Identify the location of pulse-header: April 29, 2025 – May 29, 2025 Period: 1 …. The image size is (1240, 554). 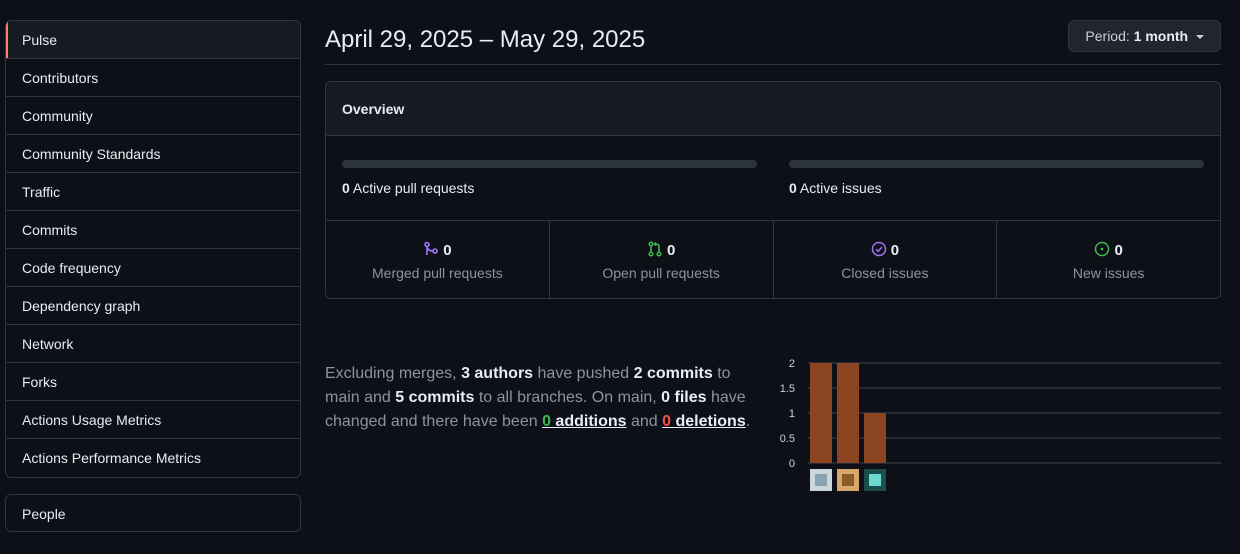
(773, 42).